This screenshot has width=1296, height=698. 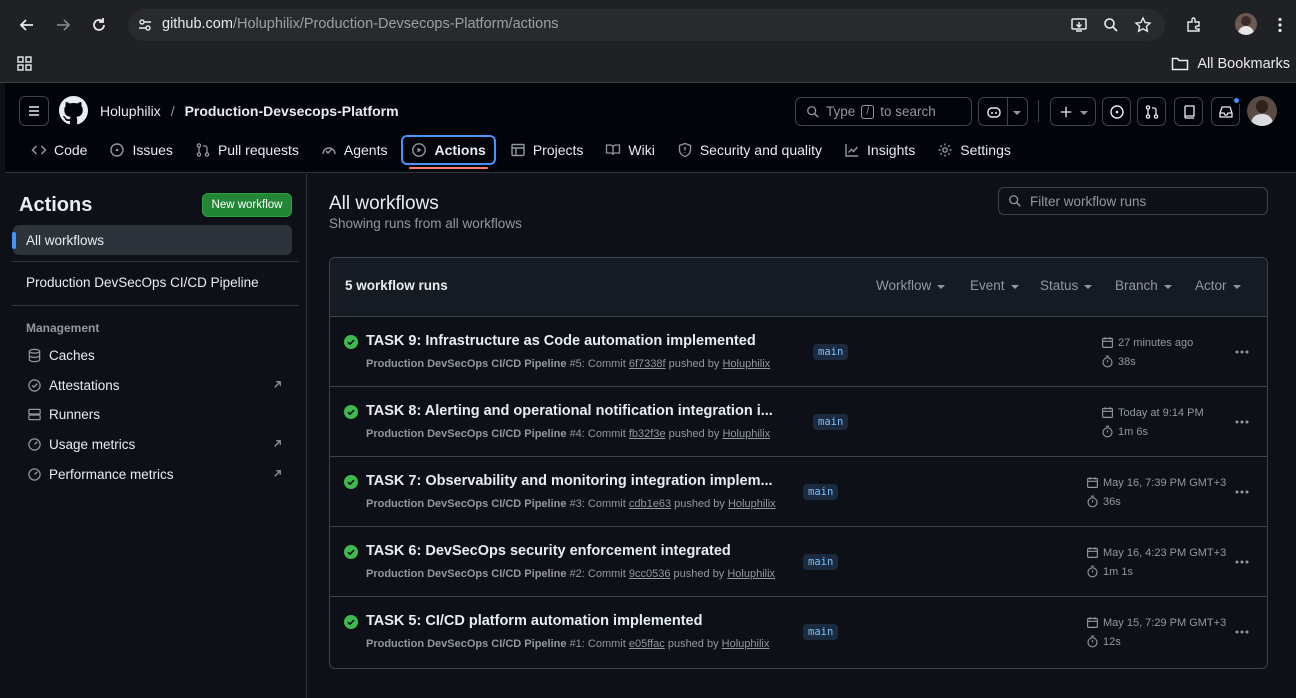 What do you see at coordinates (1143, 285) in the screenshot?
I see `branch-filter-dropdown: Branch` at bounding box center [1143, 285].